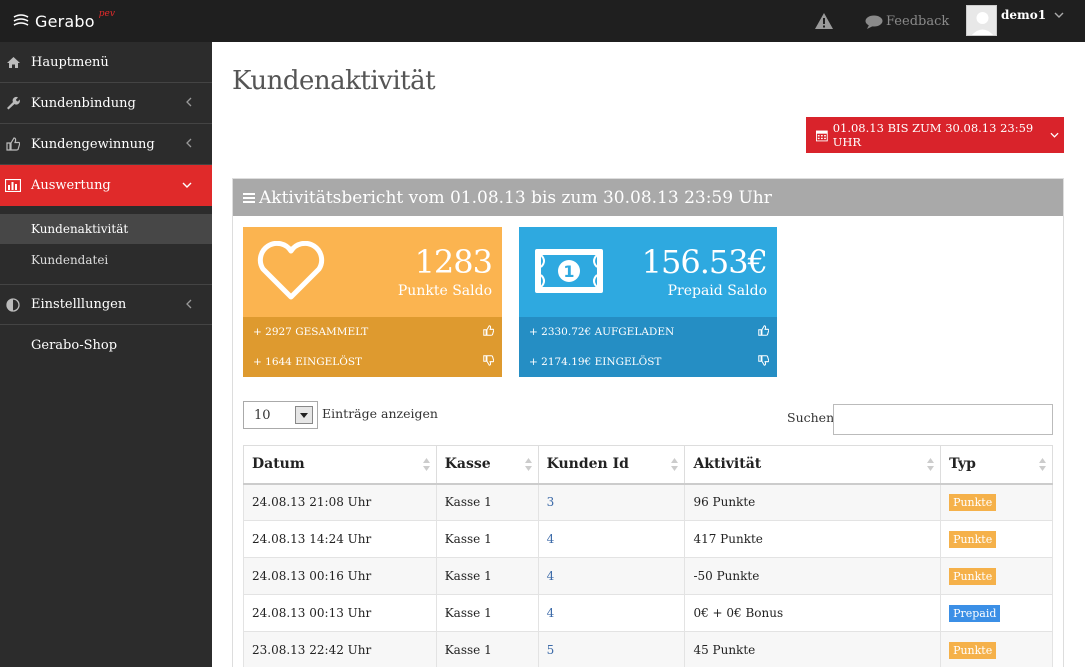 Image resolution: width=1085 pixels, height=667 pixels. Describe the element at coordinates (611, 649) in the screenshot. I see `cell-kunden-id-link: 5` at that location.